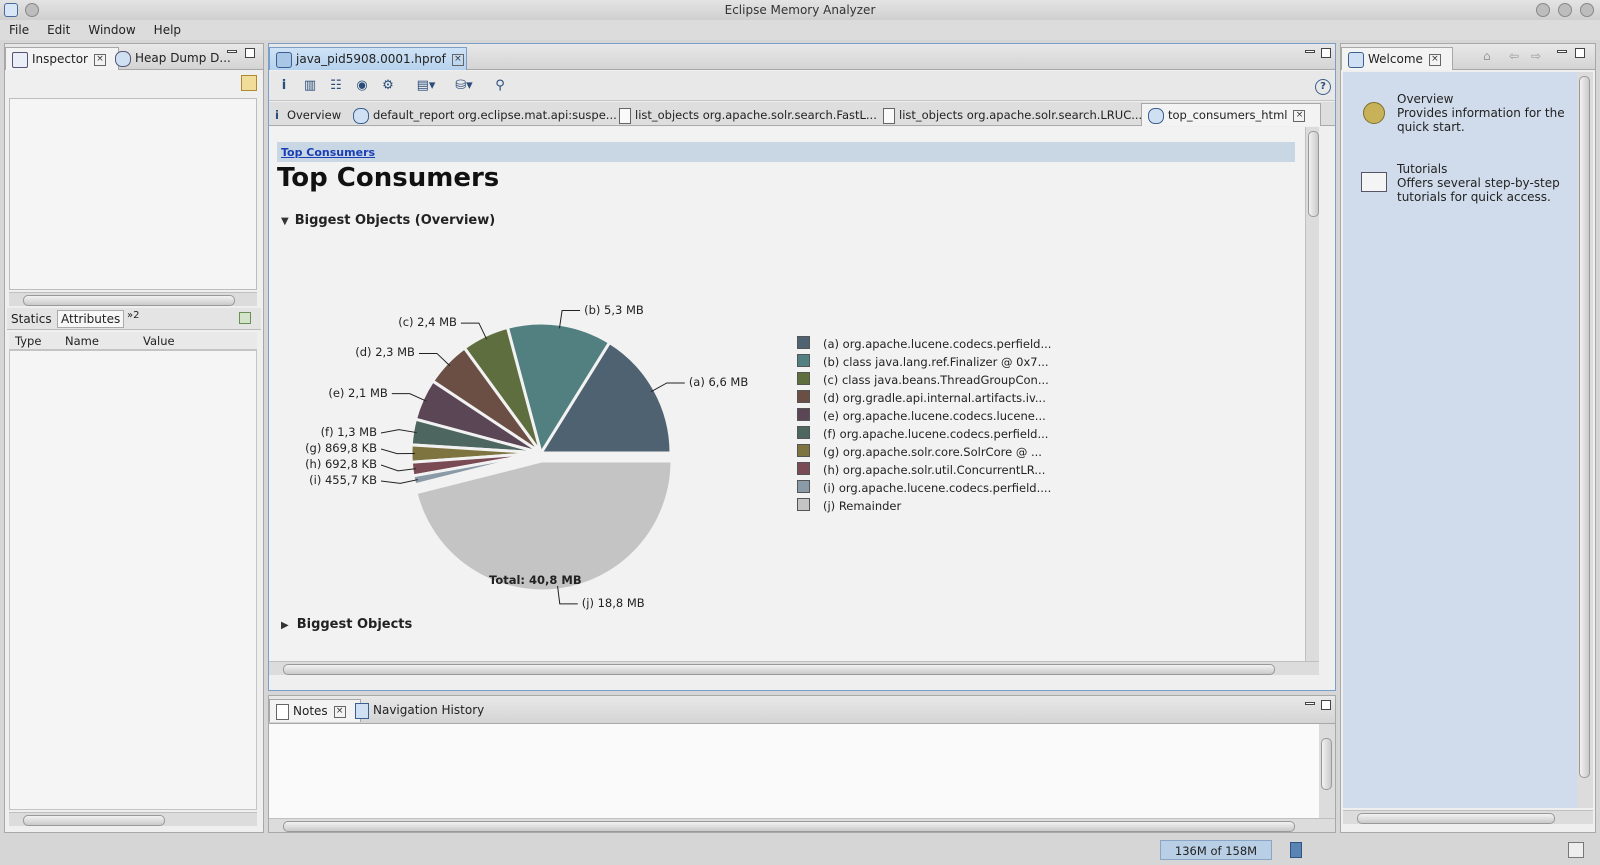 This screenshot has height=865, width=1600. Describe the element at coordinates (62, 58) in the screenshot. I see `tab-inspector: Inspector ×` at that location.